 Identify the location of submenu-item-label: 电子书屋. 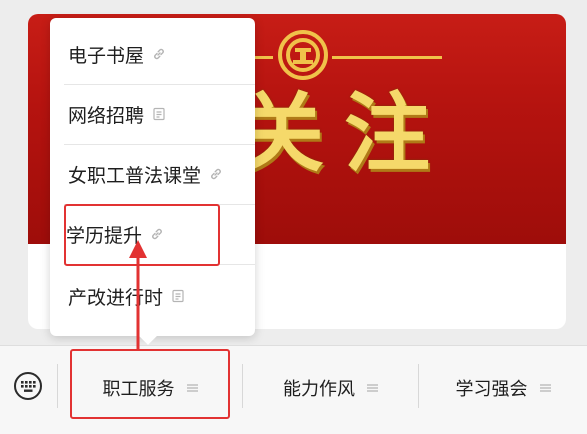
(106, 55).